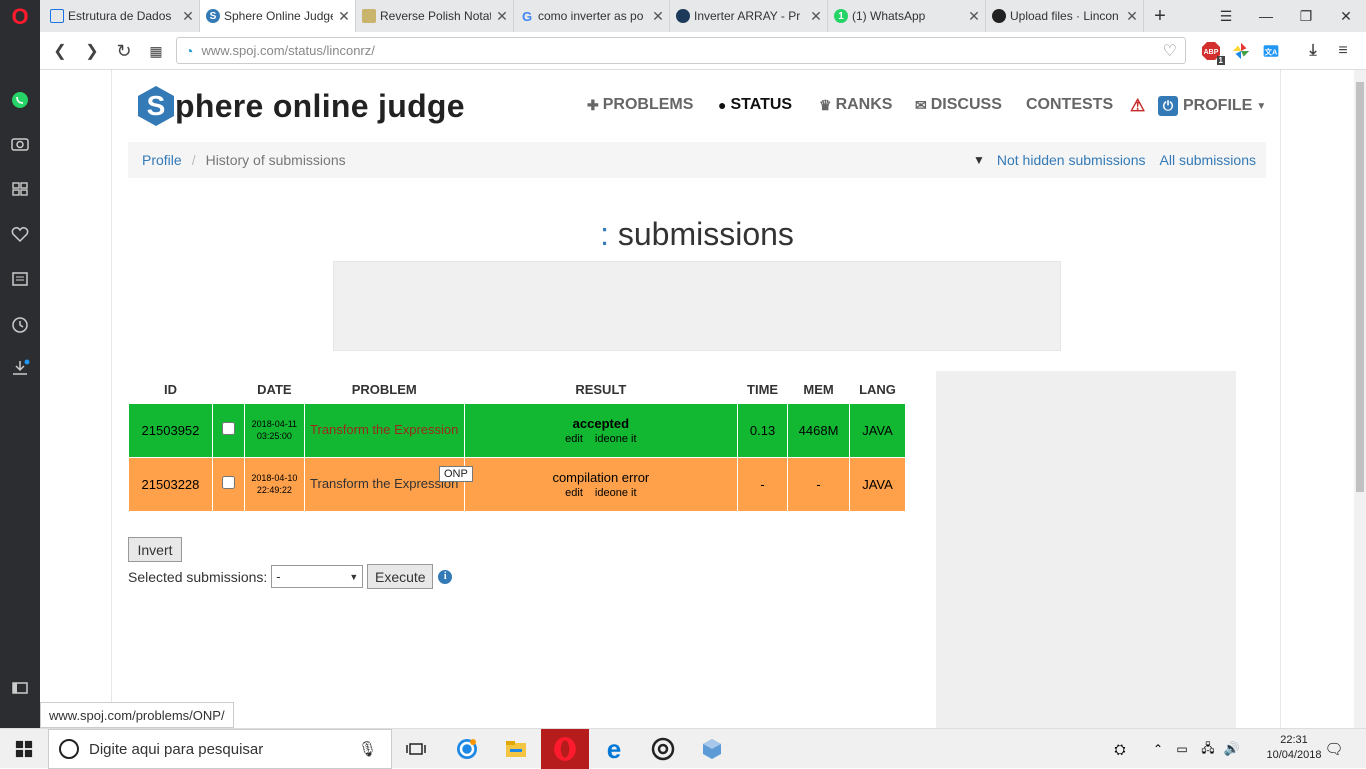  What do you see at coordinates (1170, 51) in the screenshot?
I see `bookmark-heart-icon: ♡` at bounding box center [1170, 51].